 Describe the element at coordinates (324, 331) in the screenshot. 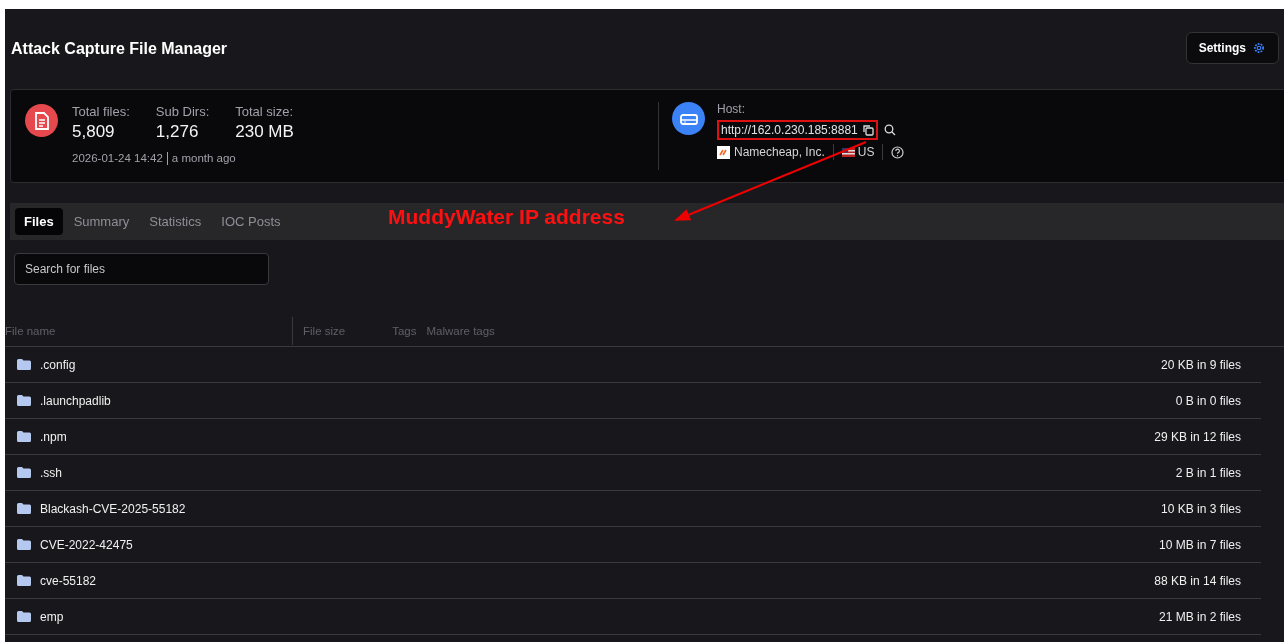

I see `column-header: File size` at that location.